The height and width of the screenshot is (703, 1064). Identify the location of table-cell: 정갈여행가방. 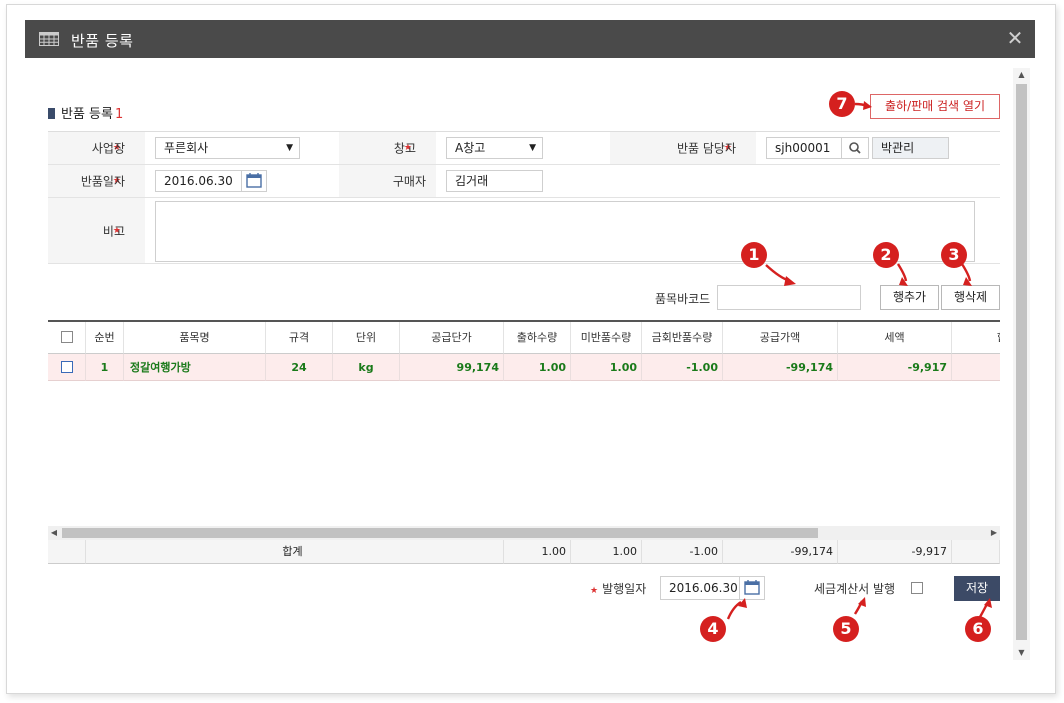
(195, 367).